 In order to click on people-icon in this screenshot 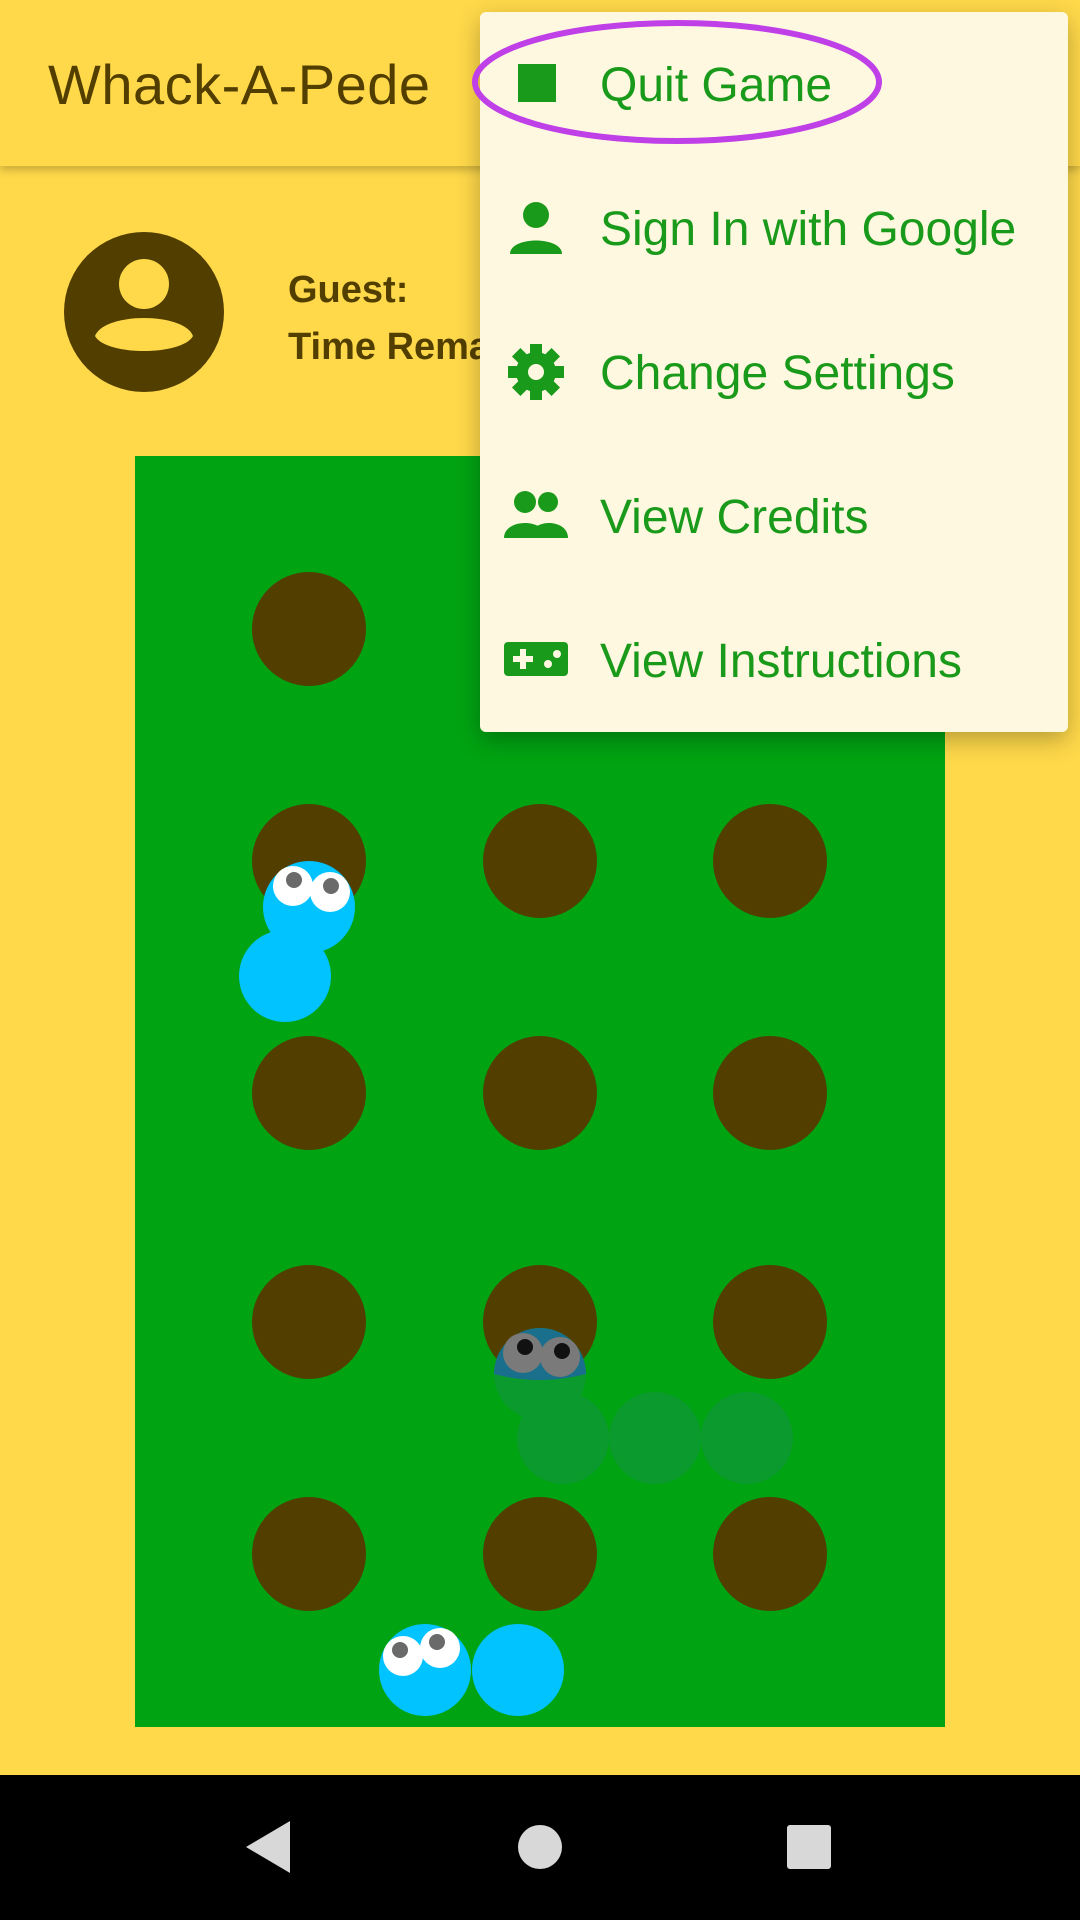, I will do `click(536, 514)`.